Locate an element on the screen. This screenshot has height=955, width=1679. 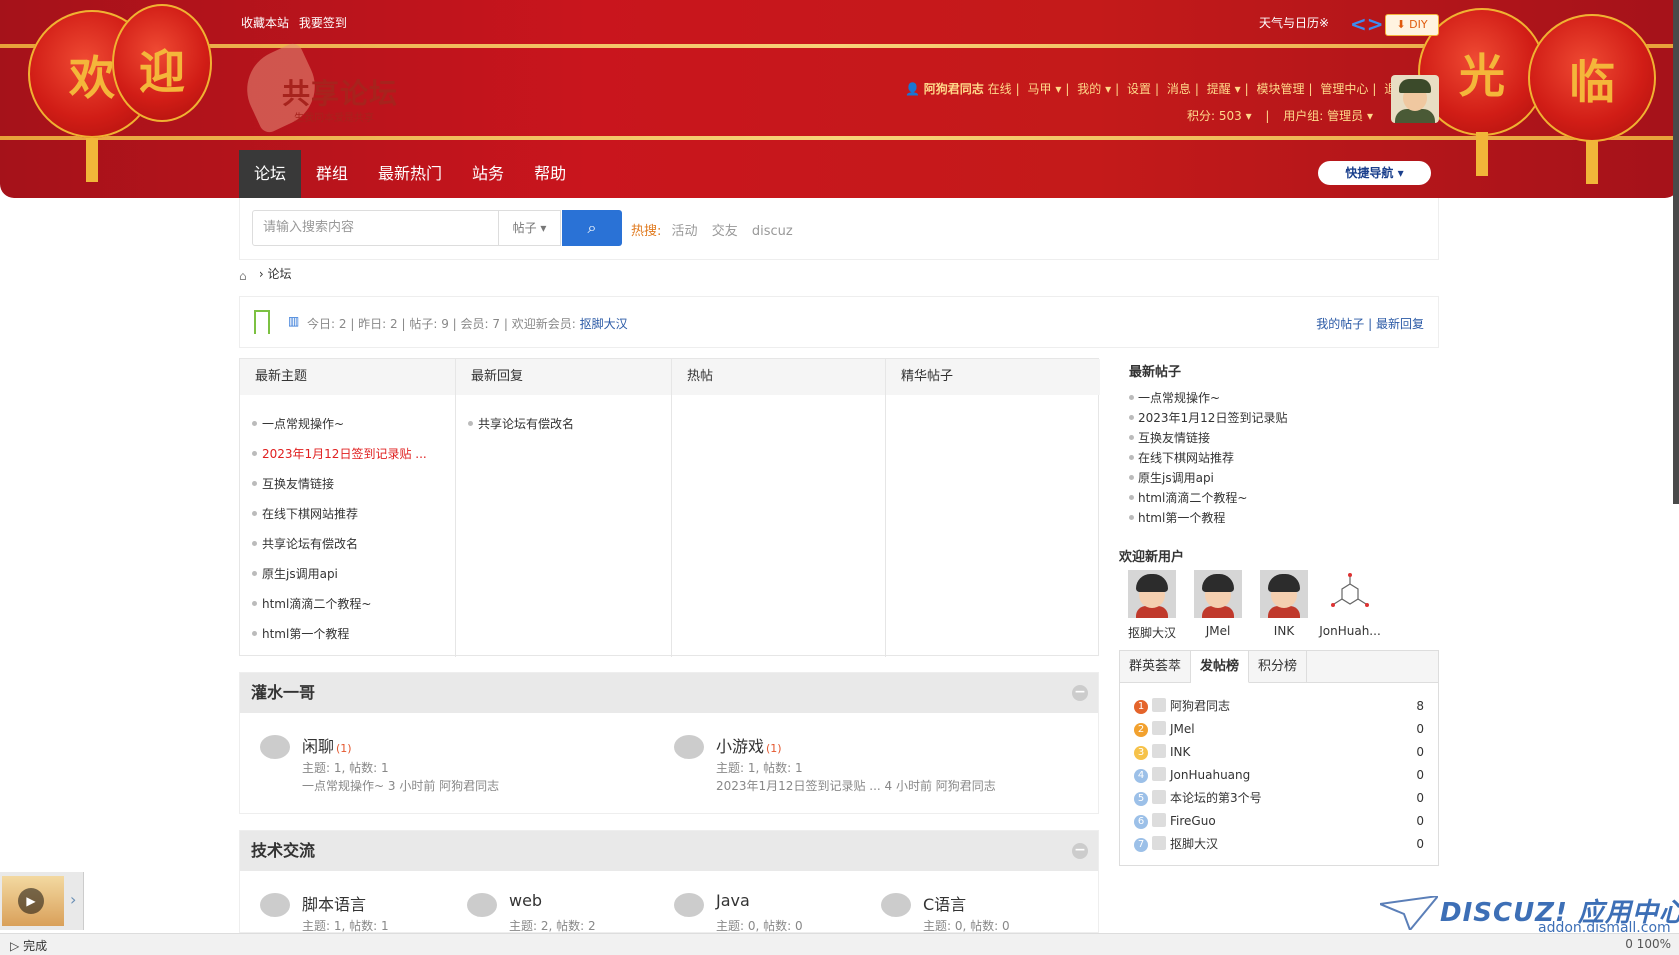
forum-last-post: 一点常规操作~ 3 小时前 阿狗君同志 is located at coordinates (400, 785).